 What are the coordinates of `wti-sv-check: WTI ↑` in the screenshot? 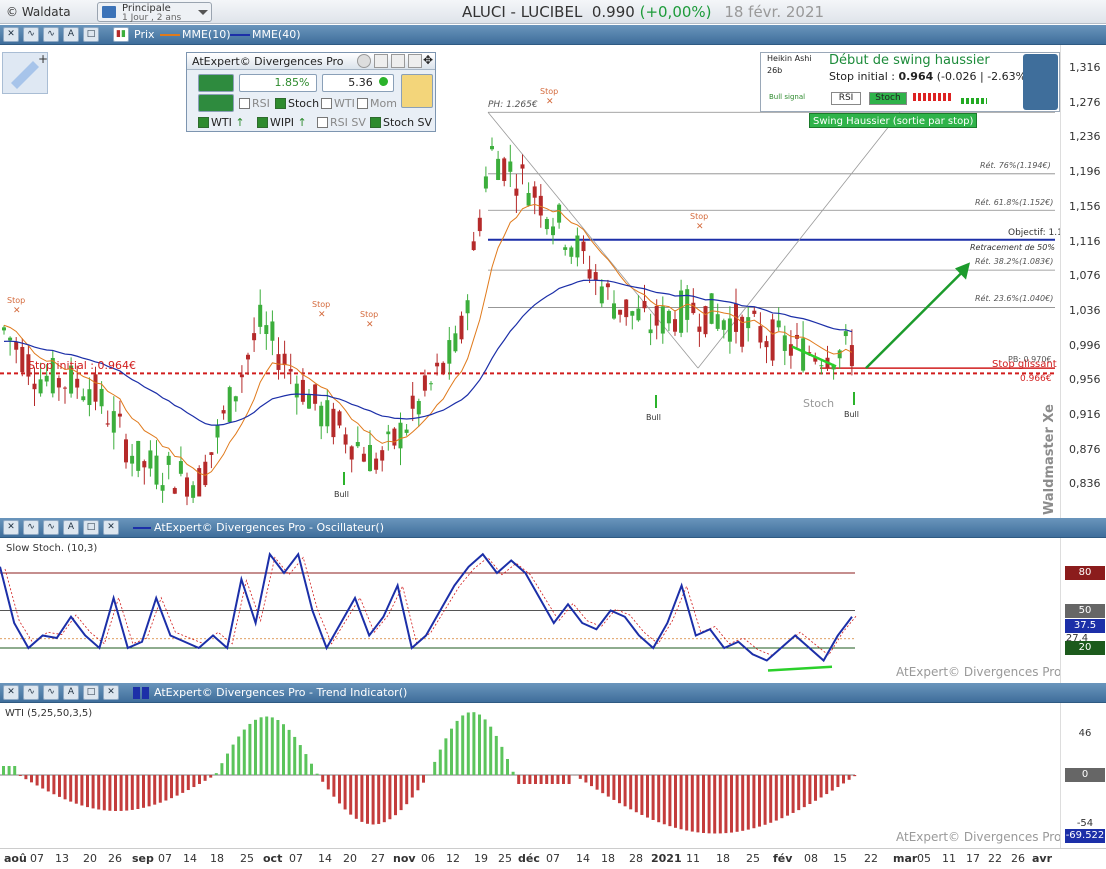 It's located at (221, 122).